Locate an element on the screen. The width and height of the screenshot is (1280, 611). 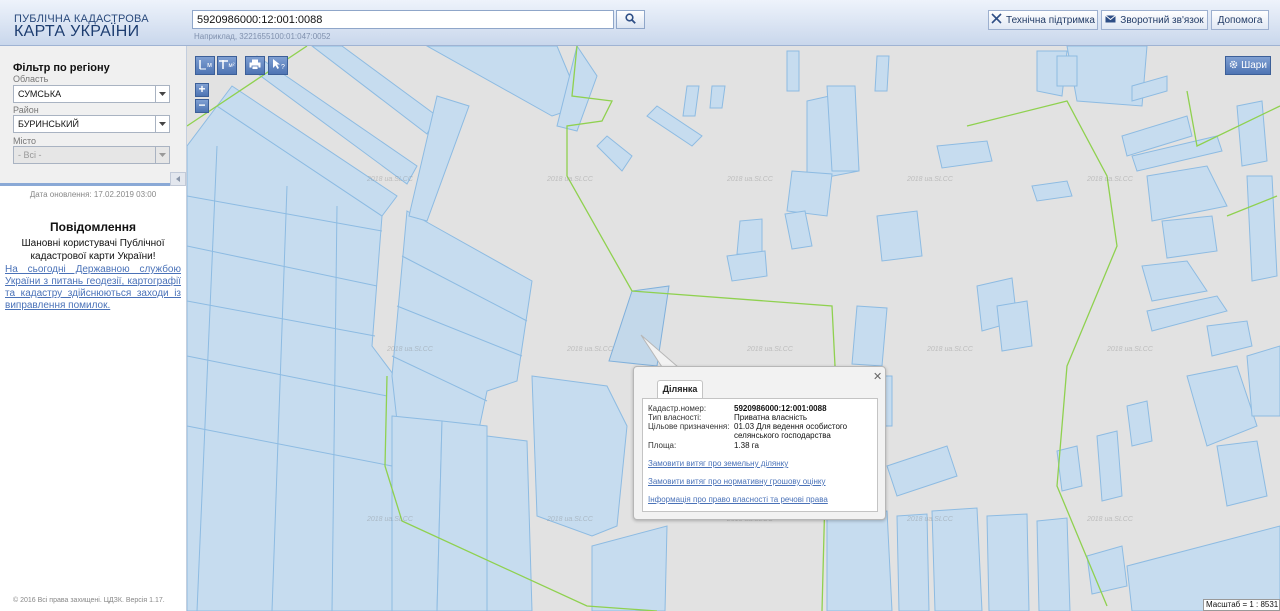
tools-icon is located at coordinates (996, 20).